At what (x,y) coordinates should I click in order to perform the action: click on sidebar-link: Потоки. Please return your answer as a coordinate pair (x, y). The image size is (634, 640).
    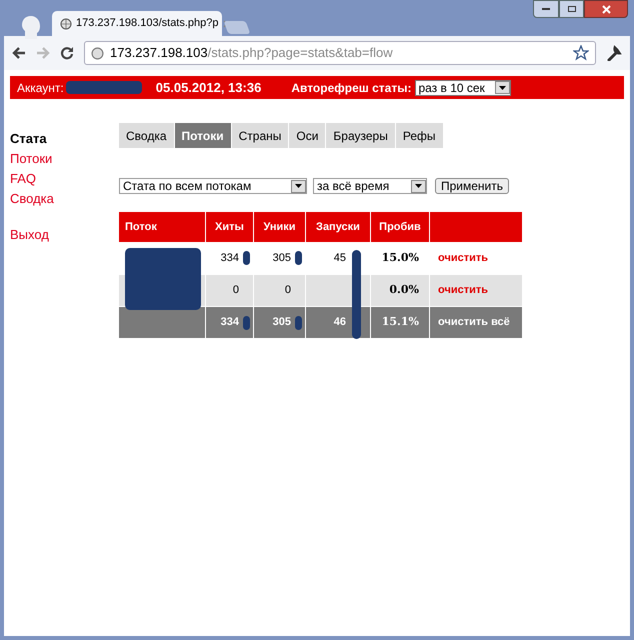
    Looking at the image, I should click on (64, 159).